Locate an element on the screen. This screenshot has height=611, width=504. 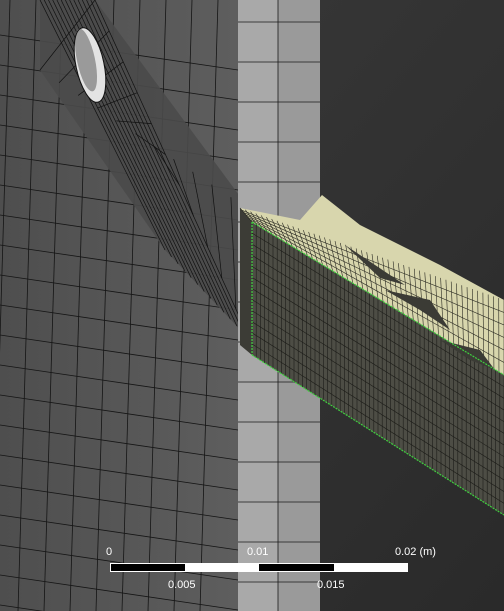
scale-label-0-01: 0.01 is located at coordinates (258, 552).